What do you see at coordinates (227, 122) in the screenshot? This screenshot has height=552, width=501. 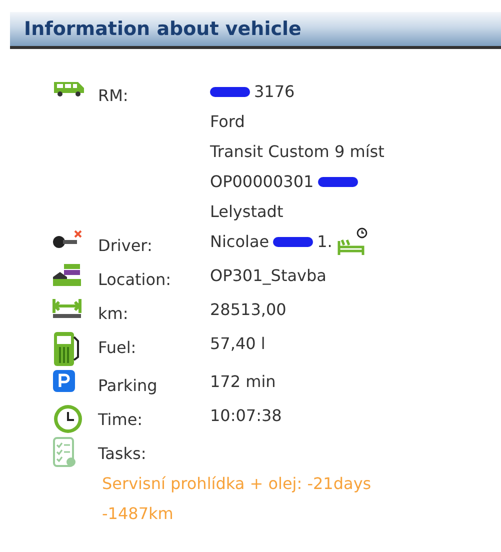 I see `field-value: Ford` at bounding box center [227, 122].